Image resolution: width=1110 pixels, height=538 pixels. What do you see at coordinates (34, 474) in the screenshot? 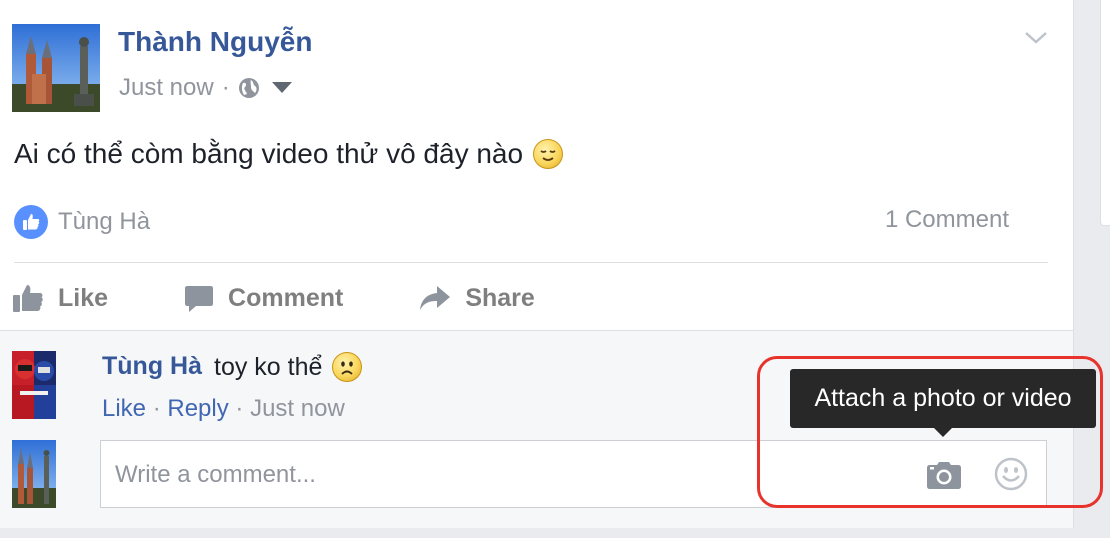
I see `current-user-avatar` at bounding box center [34, 474].